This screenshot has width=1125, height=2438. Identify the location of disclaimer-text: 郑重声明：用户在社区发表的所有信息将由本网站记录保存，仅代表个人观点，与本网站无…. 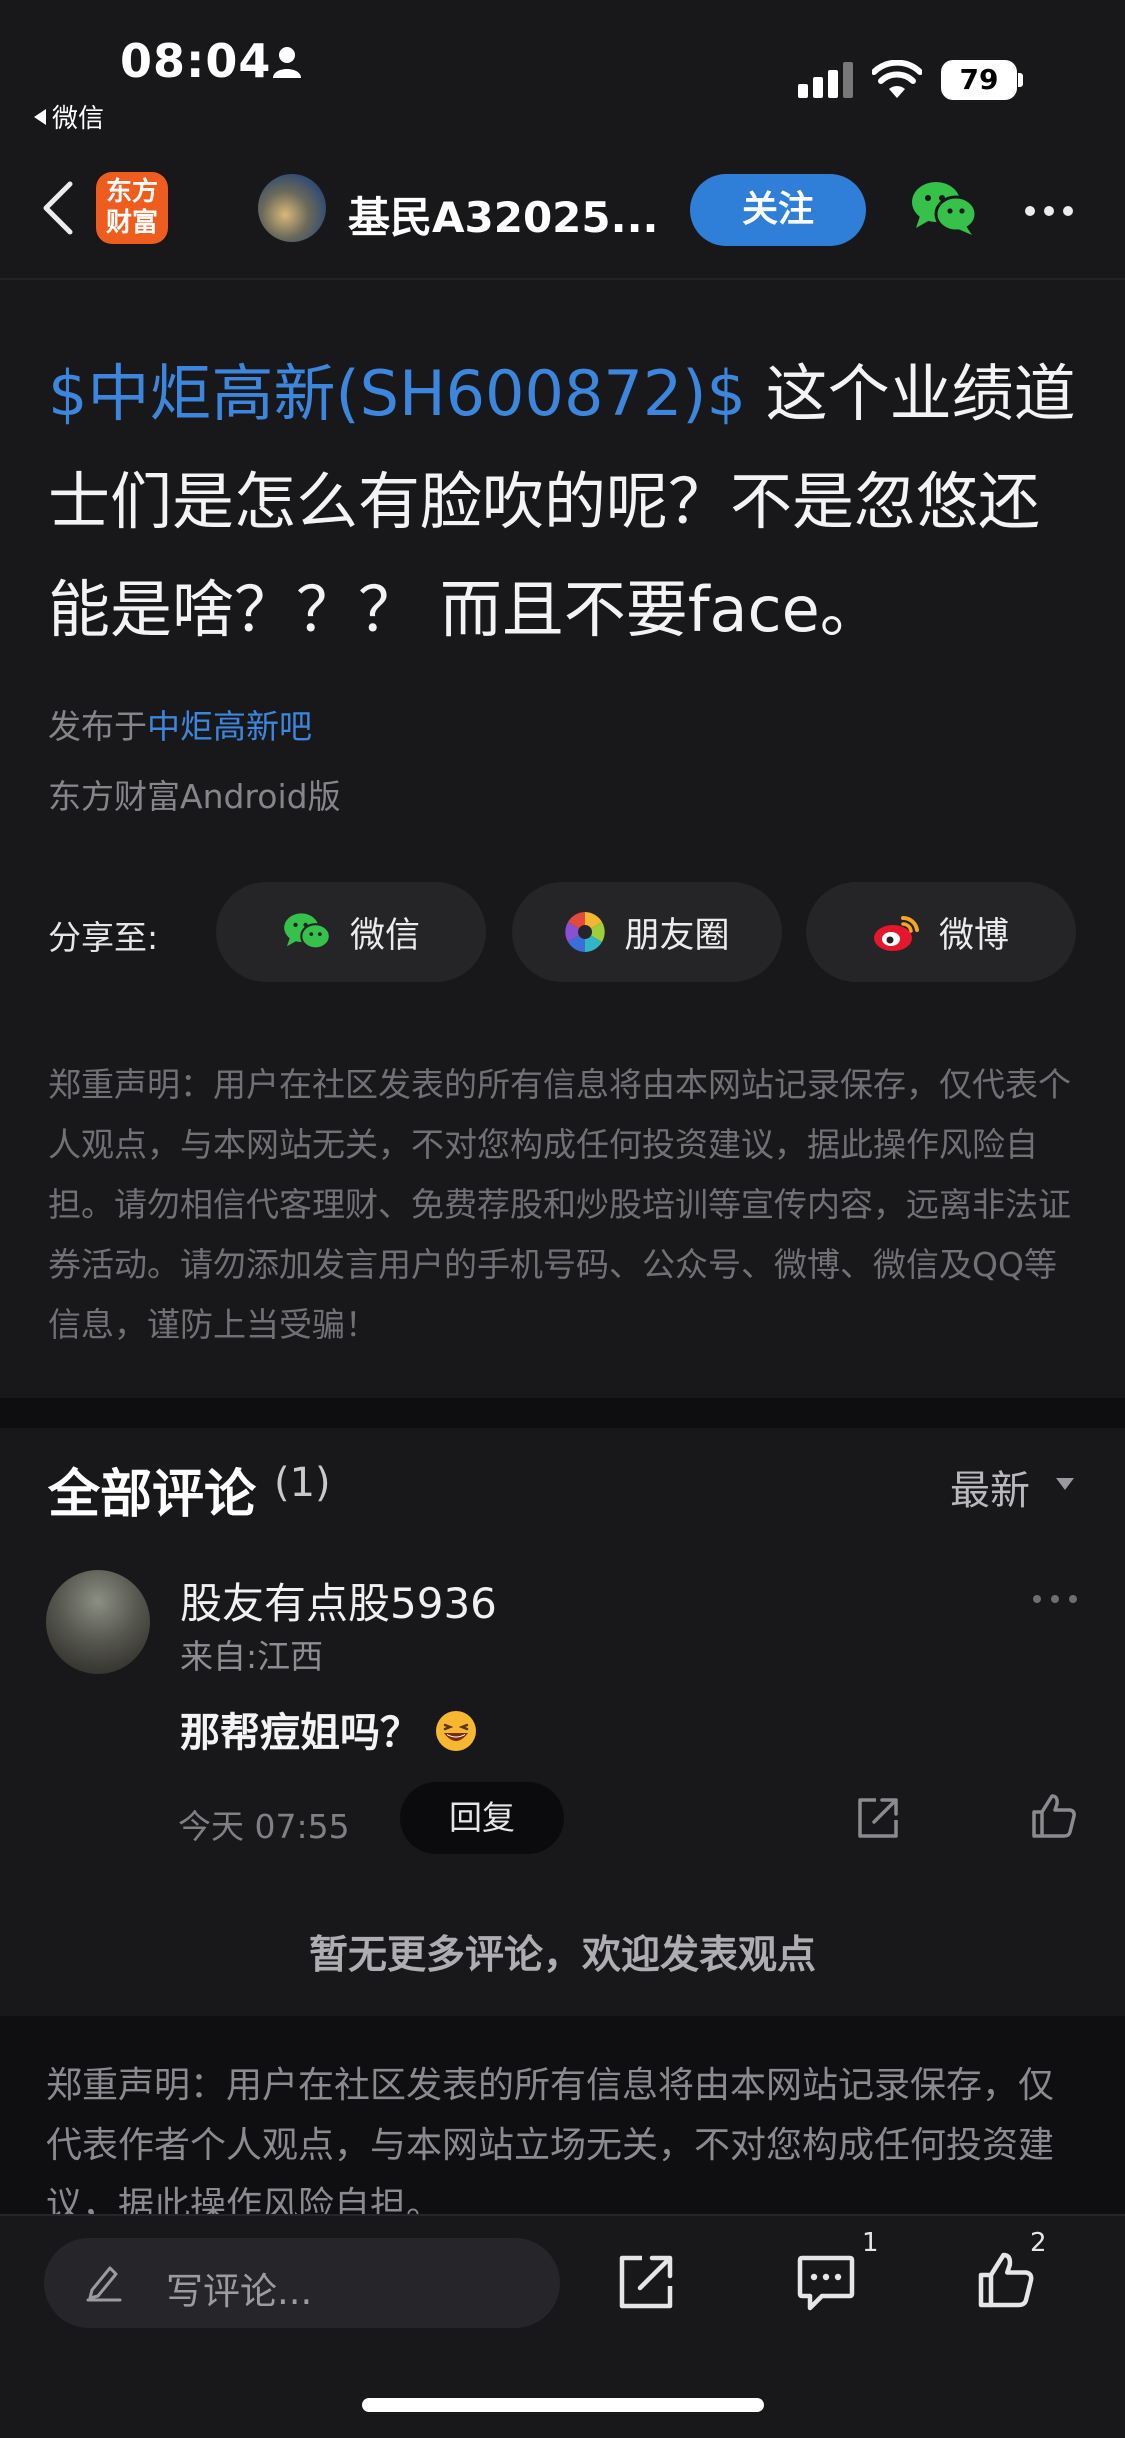
(559, 1204).